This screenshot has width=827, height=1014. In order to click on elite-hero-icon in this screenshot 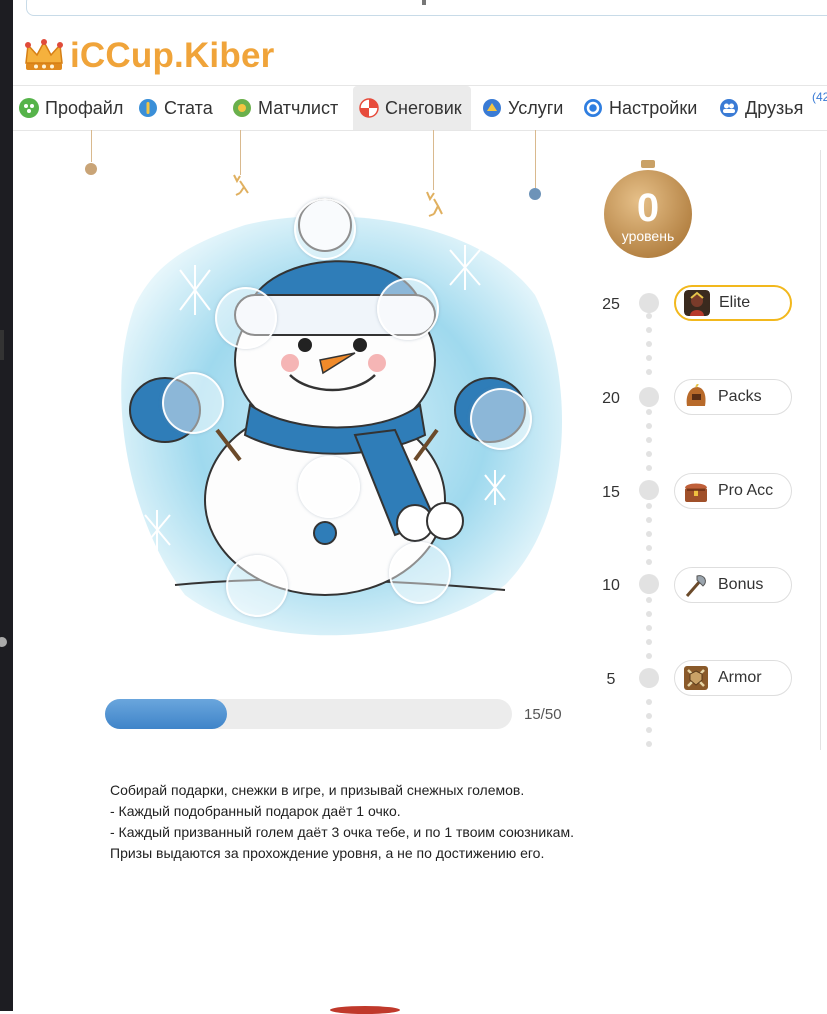, I will do `click(697, 303)`.